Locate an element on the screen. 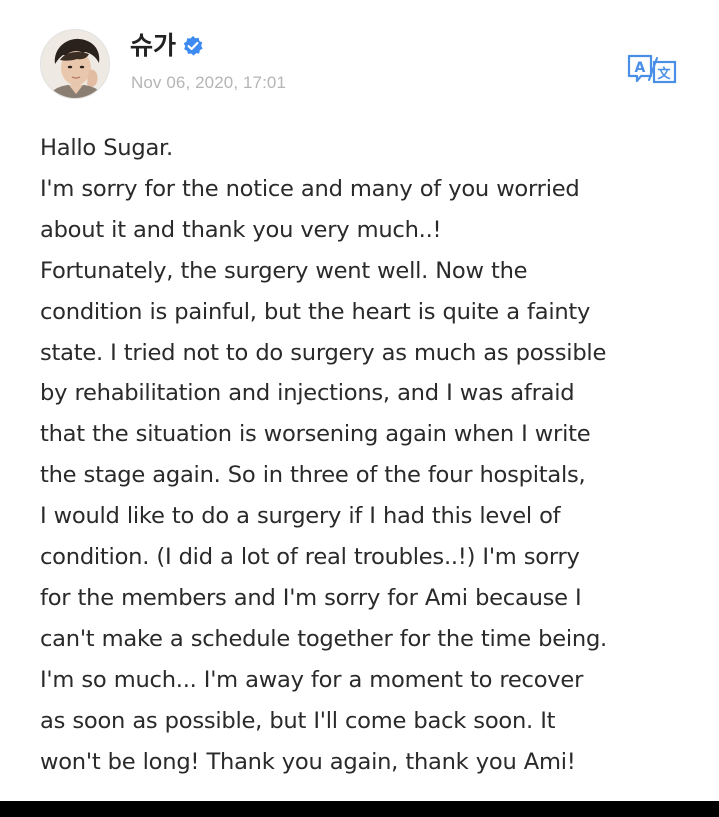 The width and height of the screenshot is (719, 817). avatar is located at coordinates (75, 64).